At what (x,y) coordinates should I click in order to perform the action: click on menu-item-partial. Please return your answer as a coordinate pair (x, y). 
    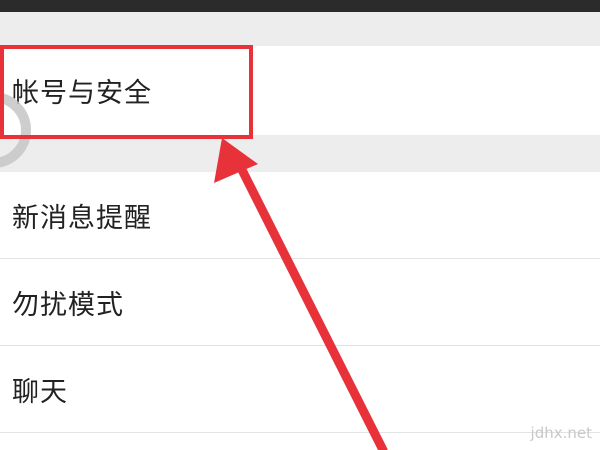
    Looking at the image, I should click on (300, 441).